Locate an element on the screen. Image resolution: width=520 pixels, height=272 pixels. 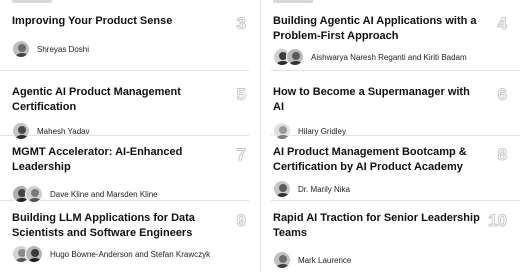
rank-number: 4 is located at coordinates (502, 24).